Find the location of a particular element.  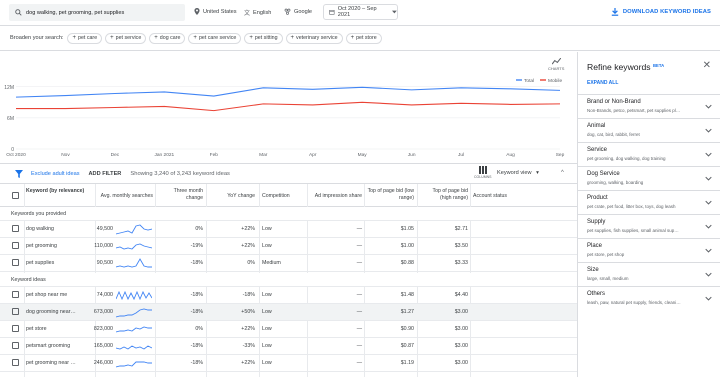

y-tick-label: 6M is located at coordinates (10, 119).